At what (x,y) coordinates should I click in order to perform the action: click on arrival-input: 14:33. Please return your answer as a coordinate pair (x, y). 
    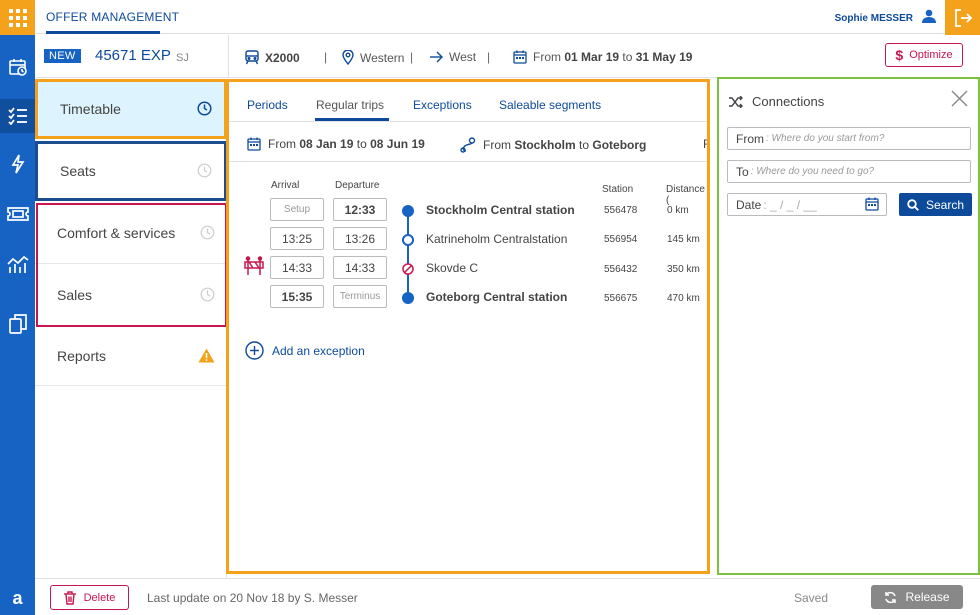
    Looking at the image, I should click on (297, 267).